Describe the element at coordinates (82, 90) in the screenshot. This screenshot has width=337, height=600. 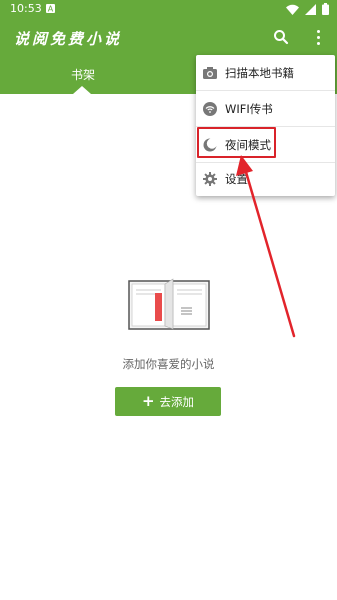
I see `tab-indicator` at that location.